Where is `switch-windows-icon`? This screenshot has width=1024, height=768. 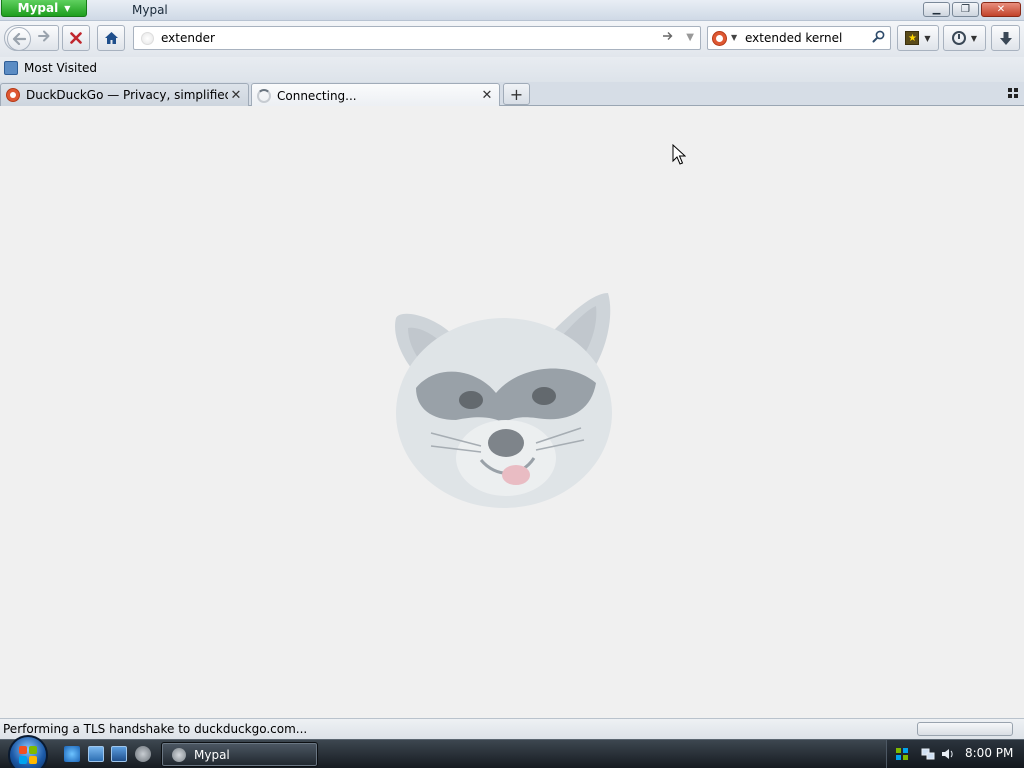
switch-windows-icon is located at coordinates (119, 754).